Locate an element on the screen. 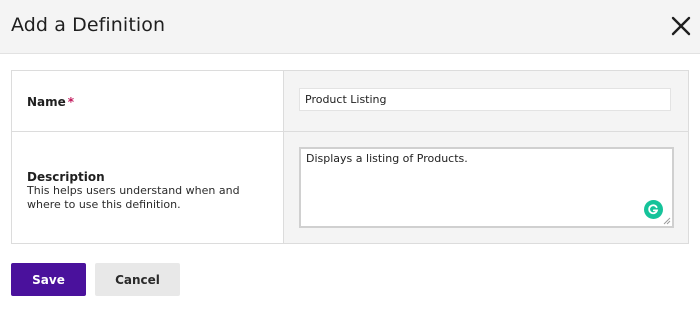  name-label: Name * is located at coordinates (50, 102).